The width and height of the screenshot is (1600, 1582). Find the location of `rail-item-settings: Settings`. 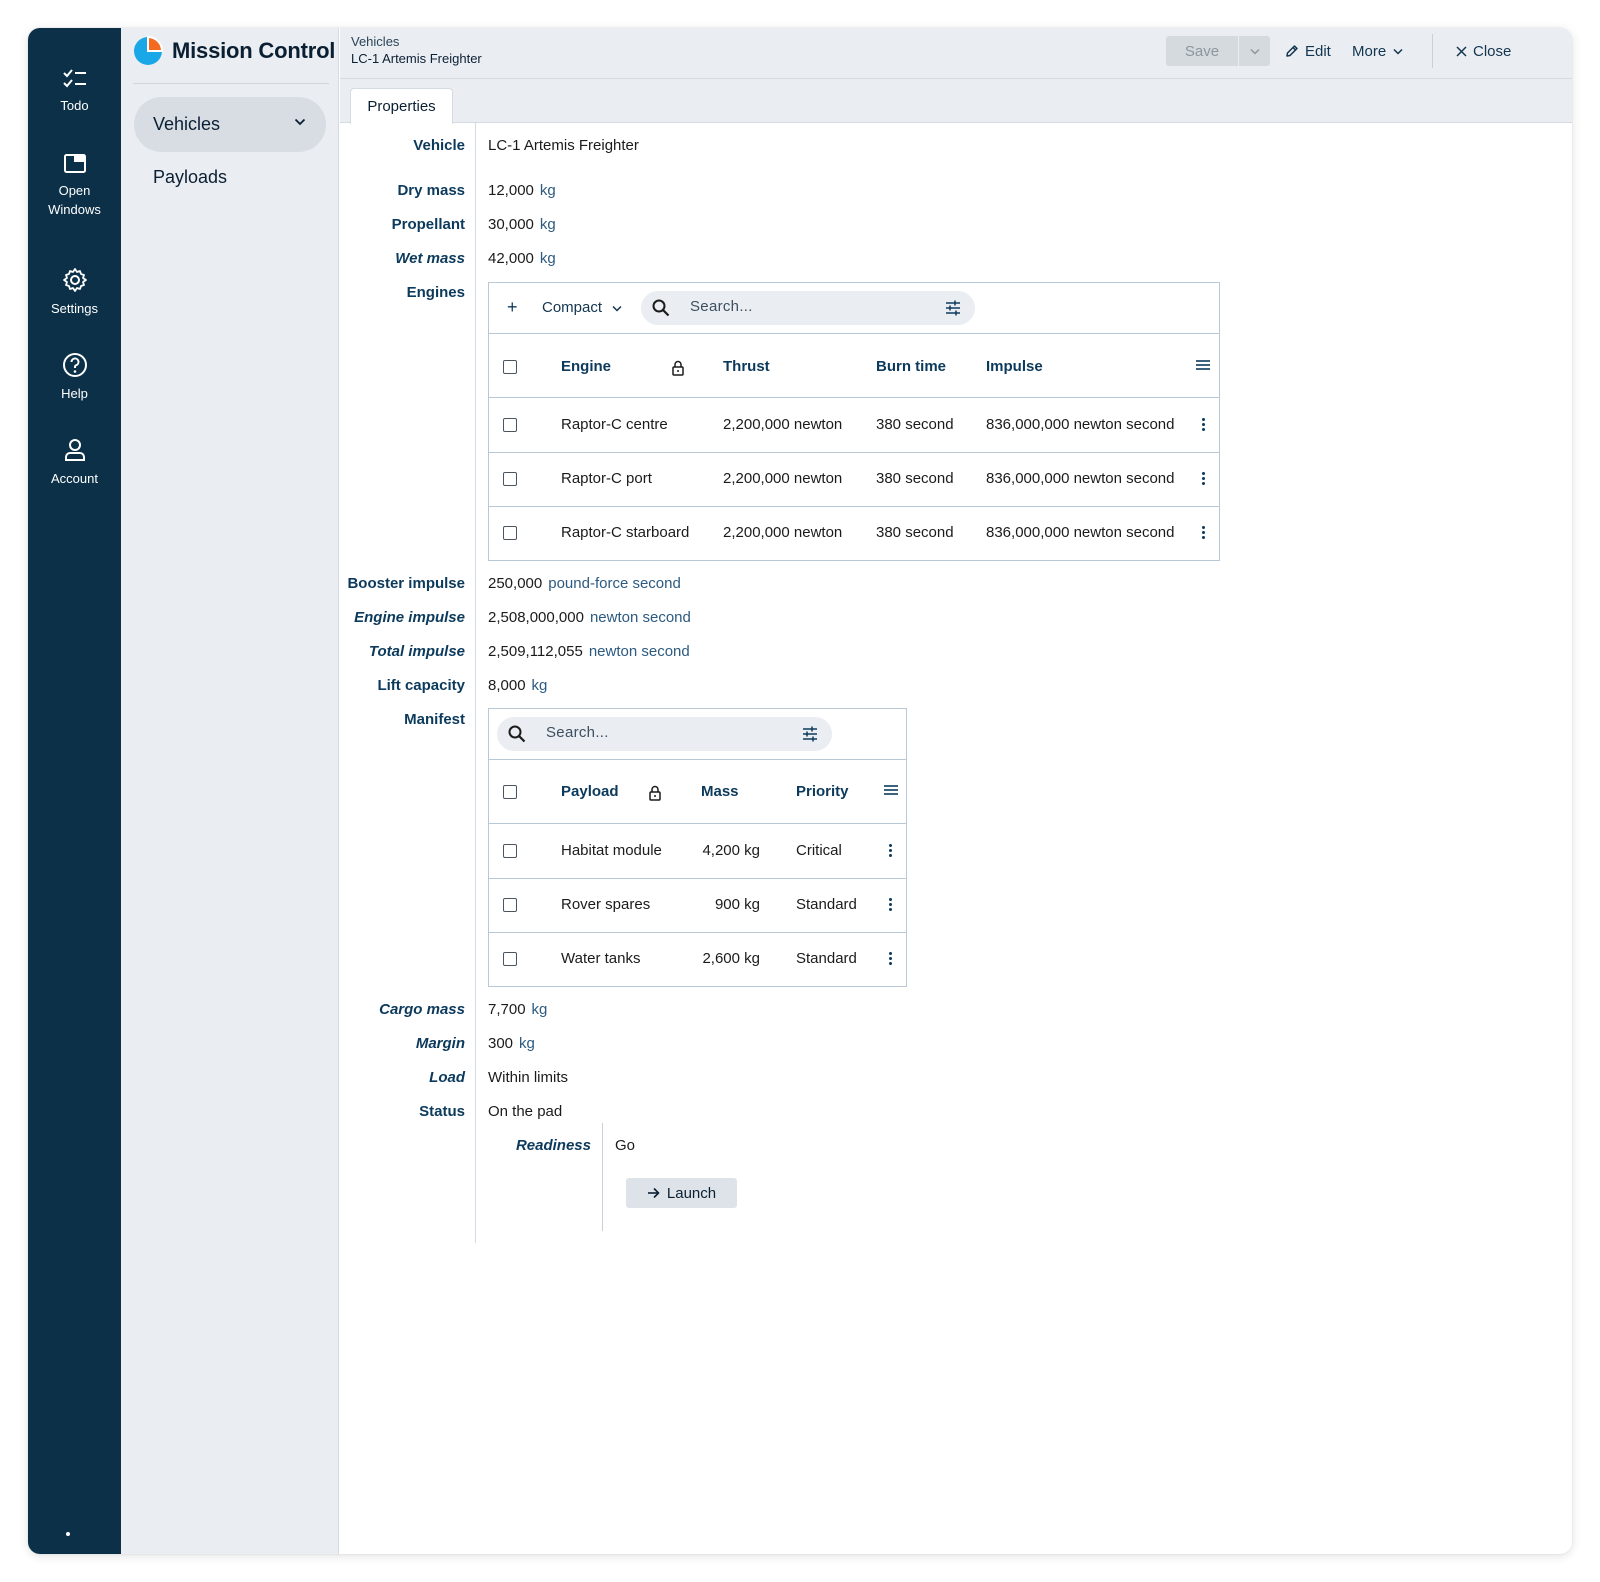

rail-item-settings: Settings is located at coordinates (74, 292).